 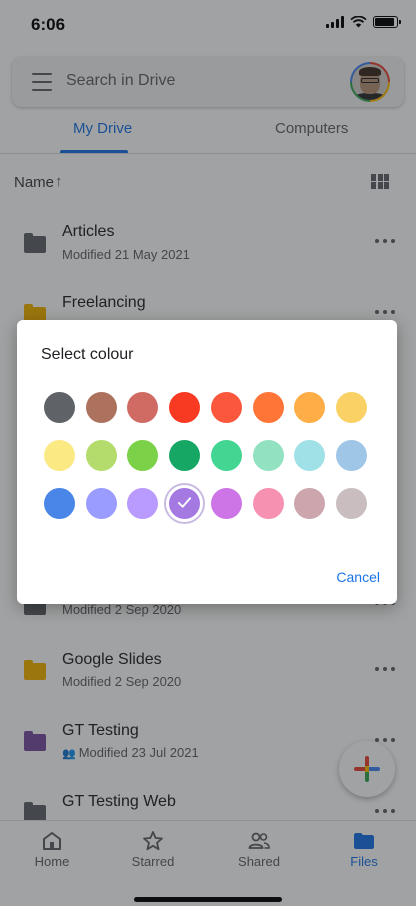 I want to click on checkmark-icon, so click(x=185, y=502).